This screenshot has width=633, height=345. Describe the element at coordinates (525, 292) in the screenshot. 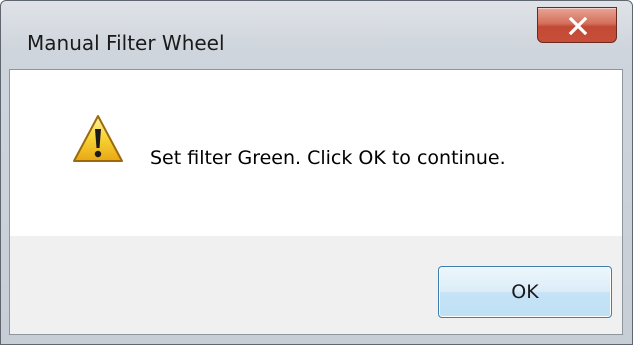

I see `ok-button: OK` at that location.